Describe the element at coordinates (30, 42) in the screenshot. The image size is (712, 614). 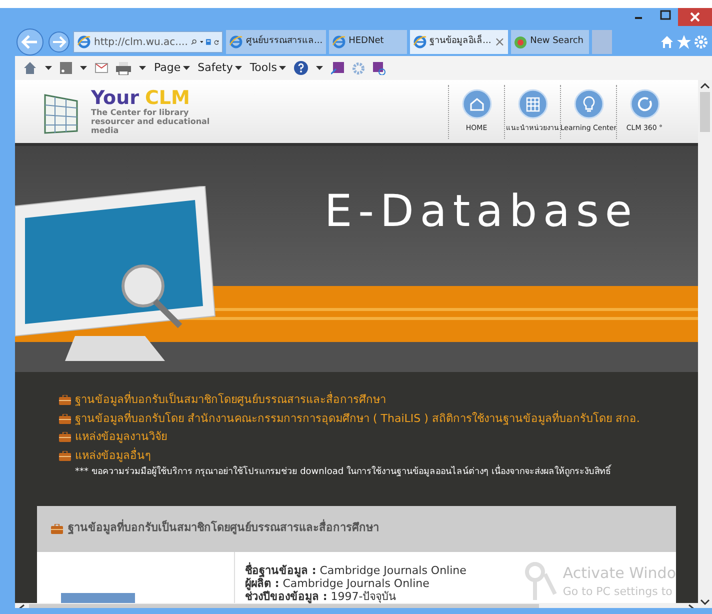
I see `back-icon` at that location.